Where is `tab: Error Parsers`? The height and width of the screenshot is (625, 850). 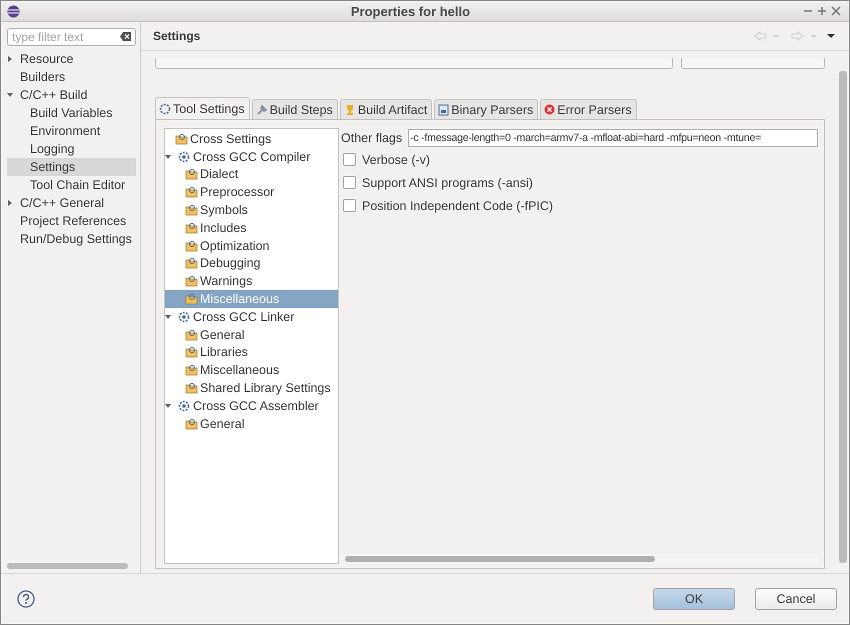 tab: Error Parsers is located at coordinates (588, 109).